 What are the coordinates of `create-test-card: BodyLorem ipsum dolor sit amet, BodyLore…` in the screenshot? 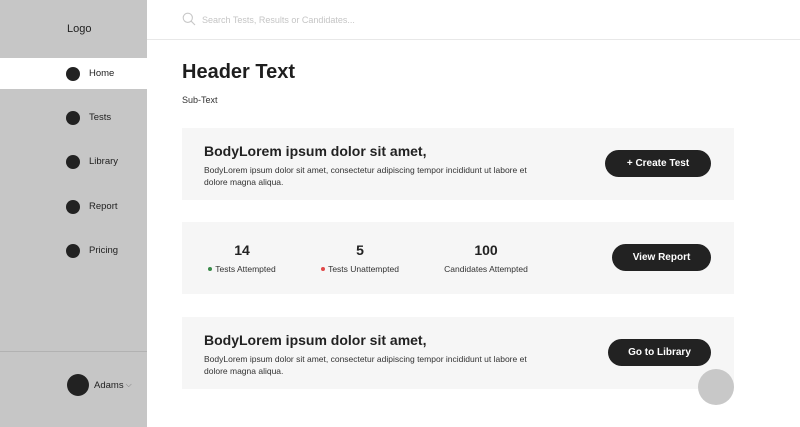 It's located at (458, 164).